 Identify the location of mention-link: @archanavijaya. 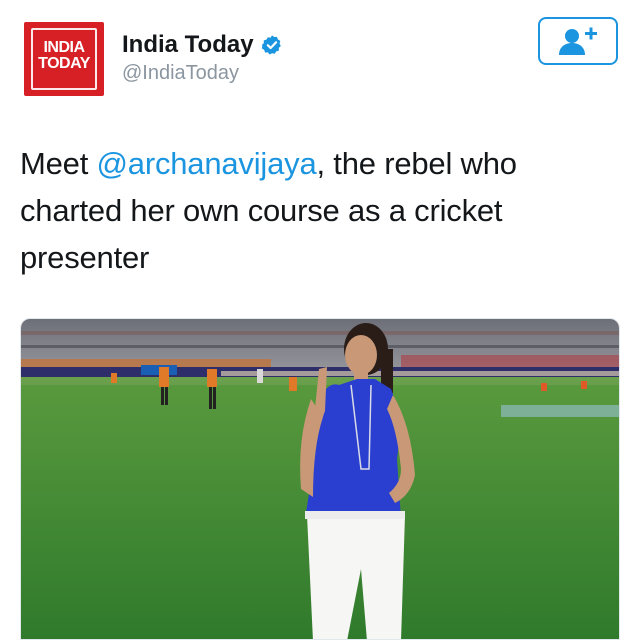
(207, 163).